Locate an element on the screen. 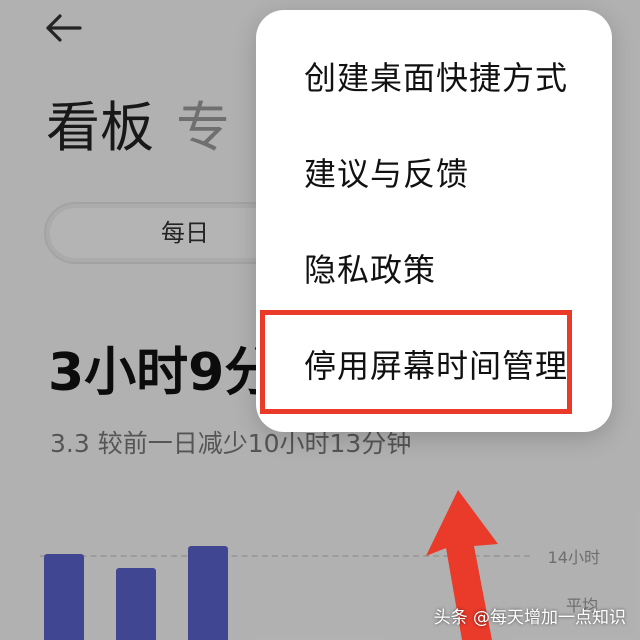  menu-item-feedback: 建议与反馈 is located at coordinates (386, 174).